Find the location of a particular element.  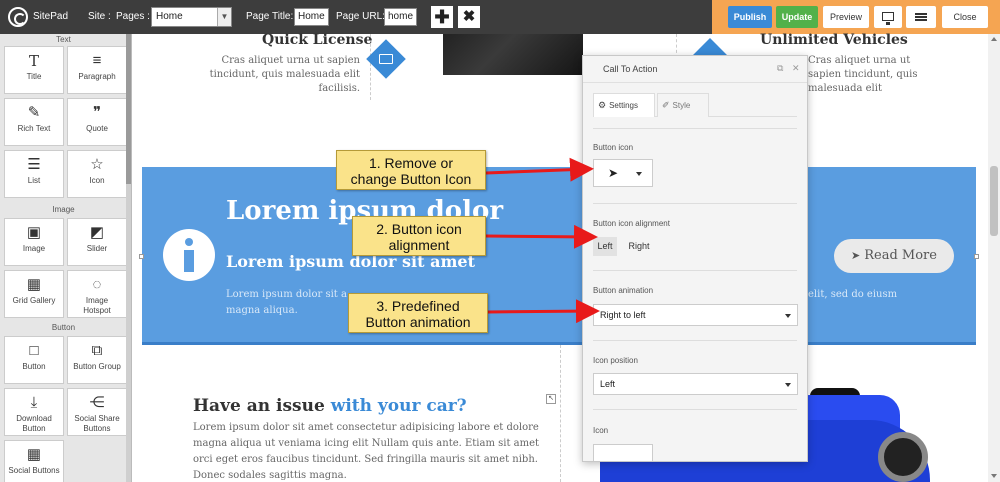

delete-page-button: ✖ is located at coordinates (469, 17).